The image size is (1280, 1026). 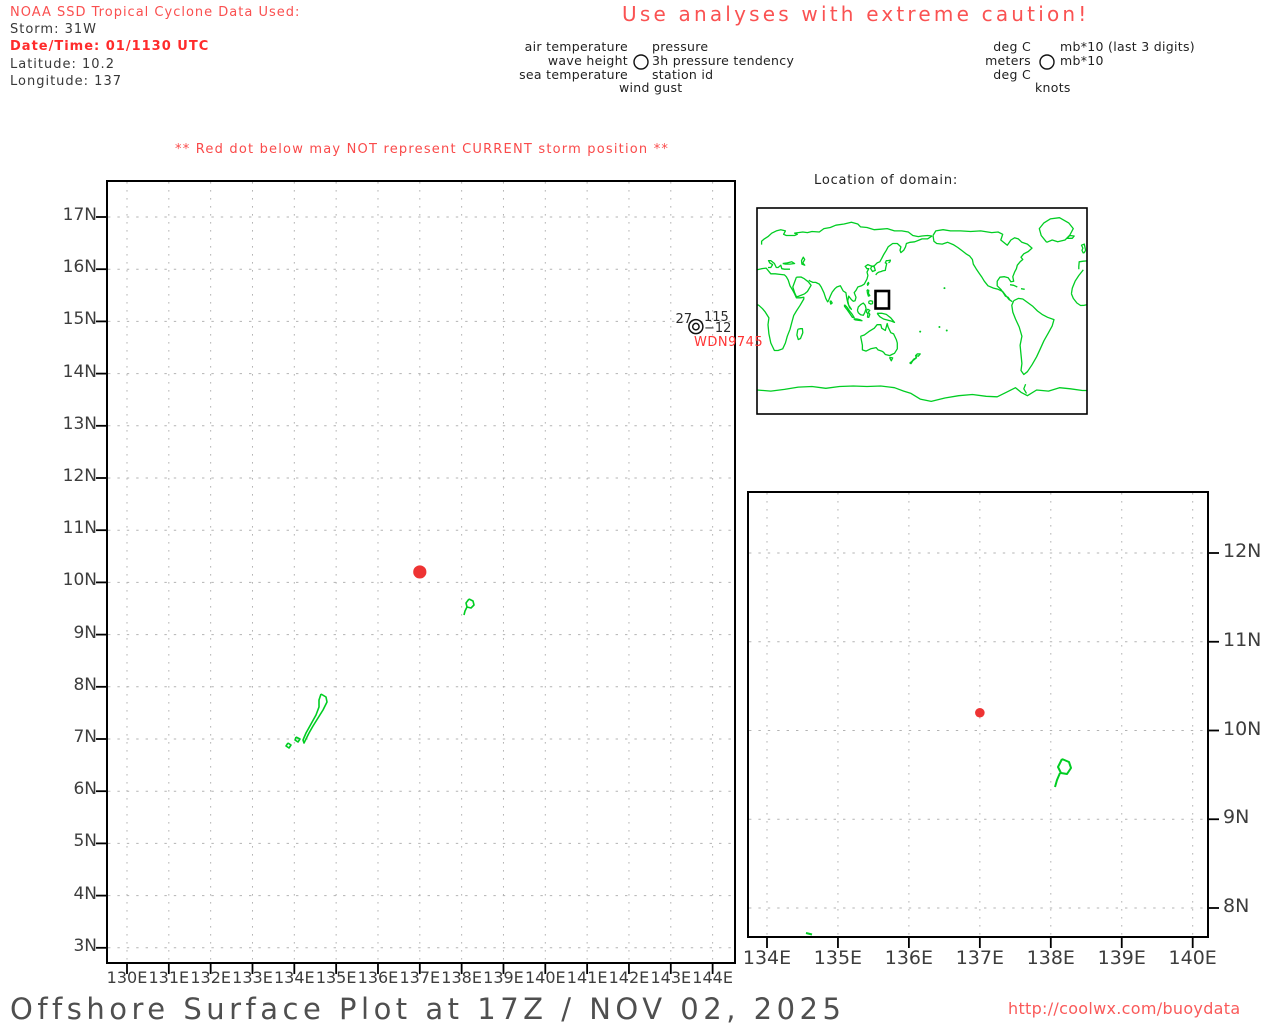 What do you see at coordinates (1236, 817) in the screenshot?
I see `inset-y-tick-label: 9N` at bounding box center [1236, 817].